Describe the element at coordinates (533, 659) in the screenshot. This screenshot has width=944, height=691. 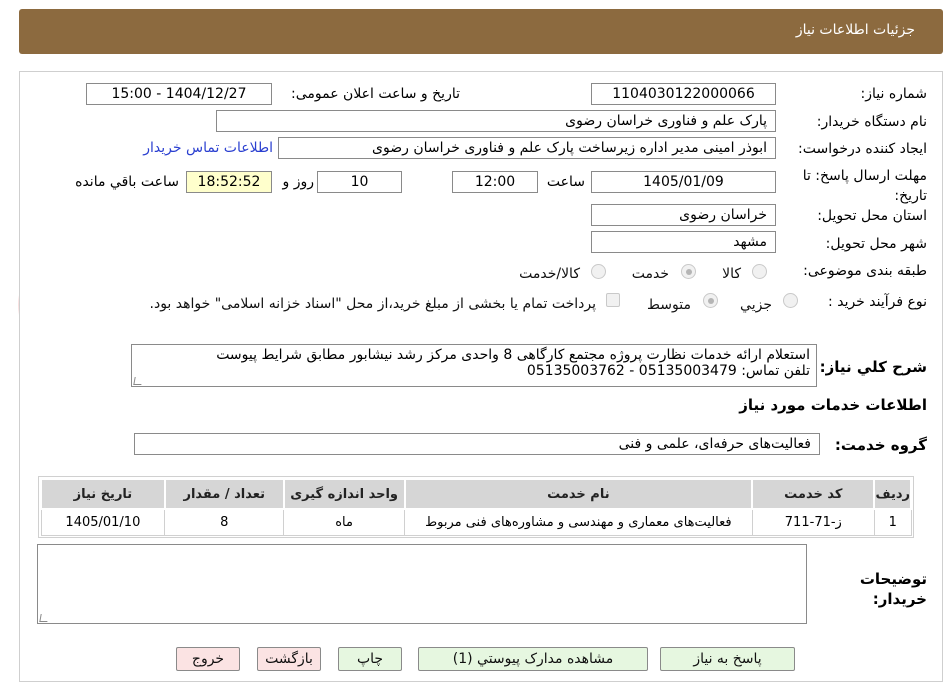
I see `view-attachments-button: مشاهده مدارک پیوستي (1)` at that location.